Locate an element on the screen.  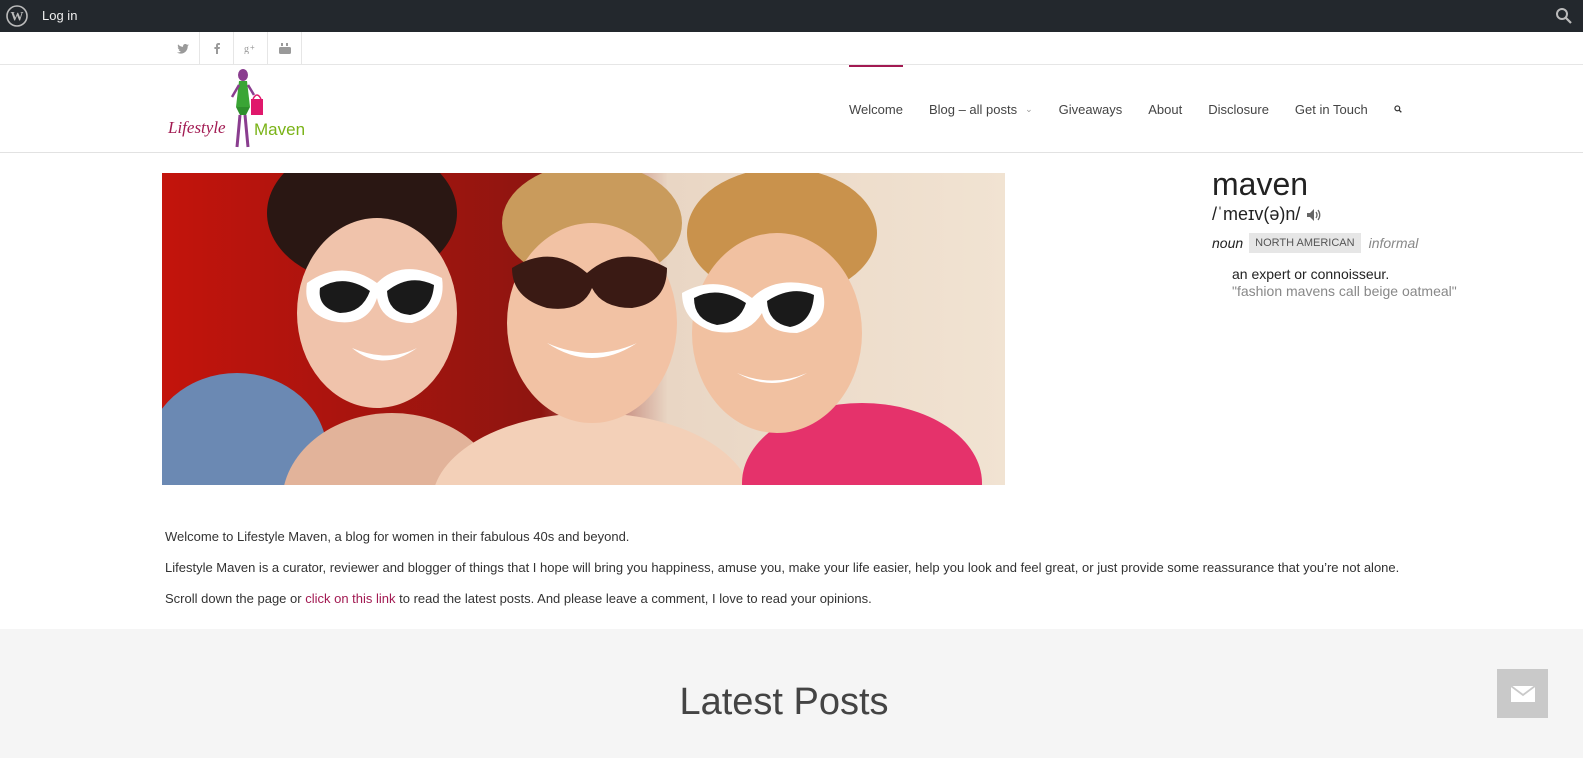
chevron-down-icon: ⌄ is located at coordinates (1029, 108).